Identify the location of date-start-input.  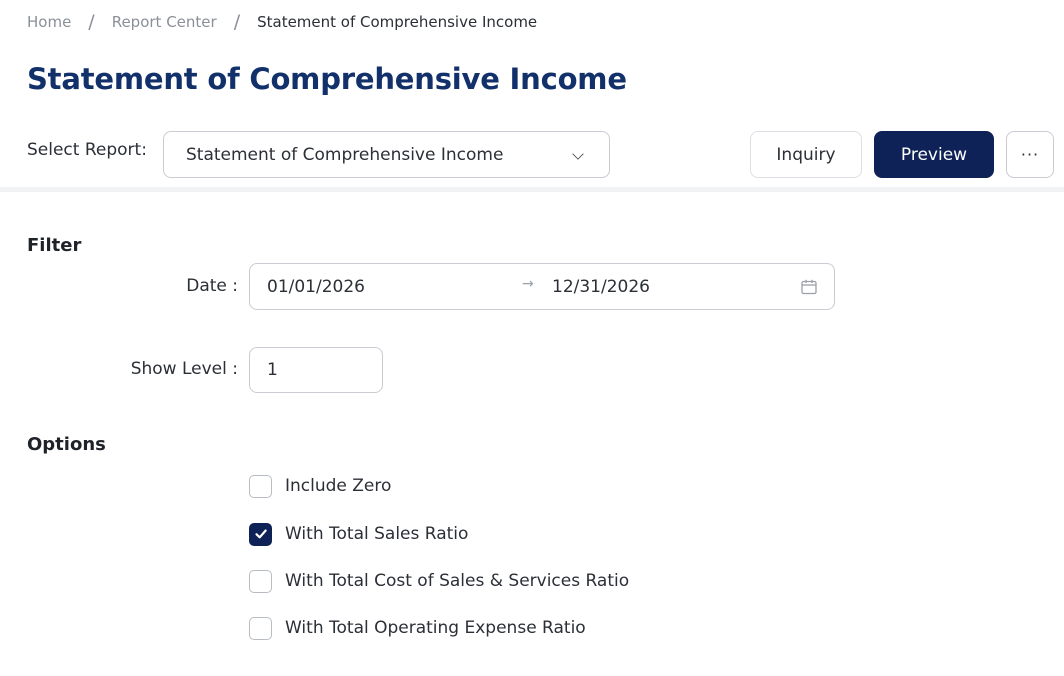
(382, 286).